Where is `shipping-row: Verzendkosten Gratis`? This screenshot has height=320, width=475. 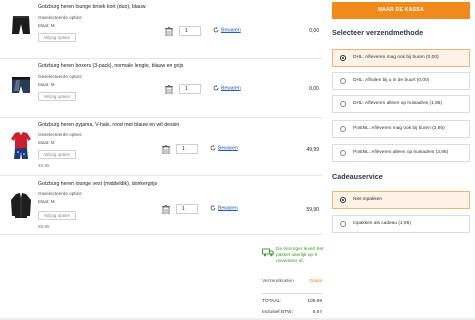
shipping-row: Verzendkosten Gratis is located at coordinates (292, 281).